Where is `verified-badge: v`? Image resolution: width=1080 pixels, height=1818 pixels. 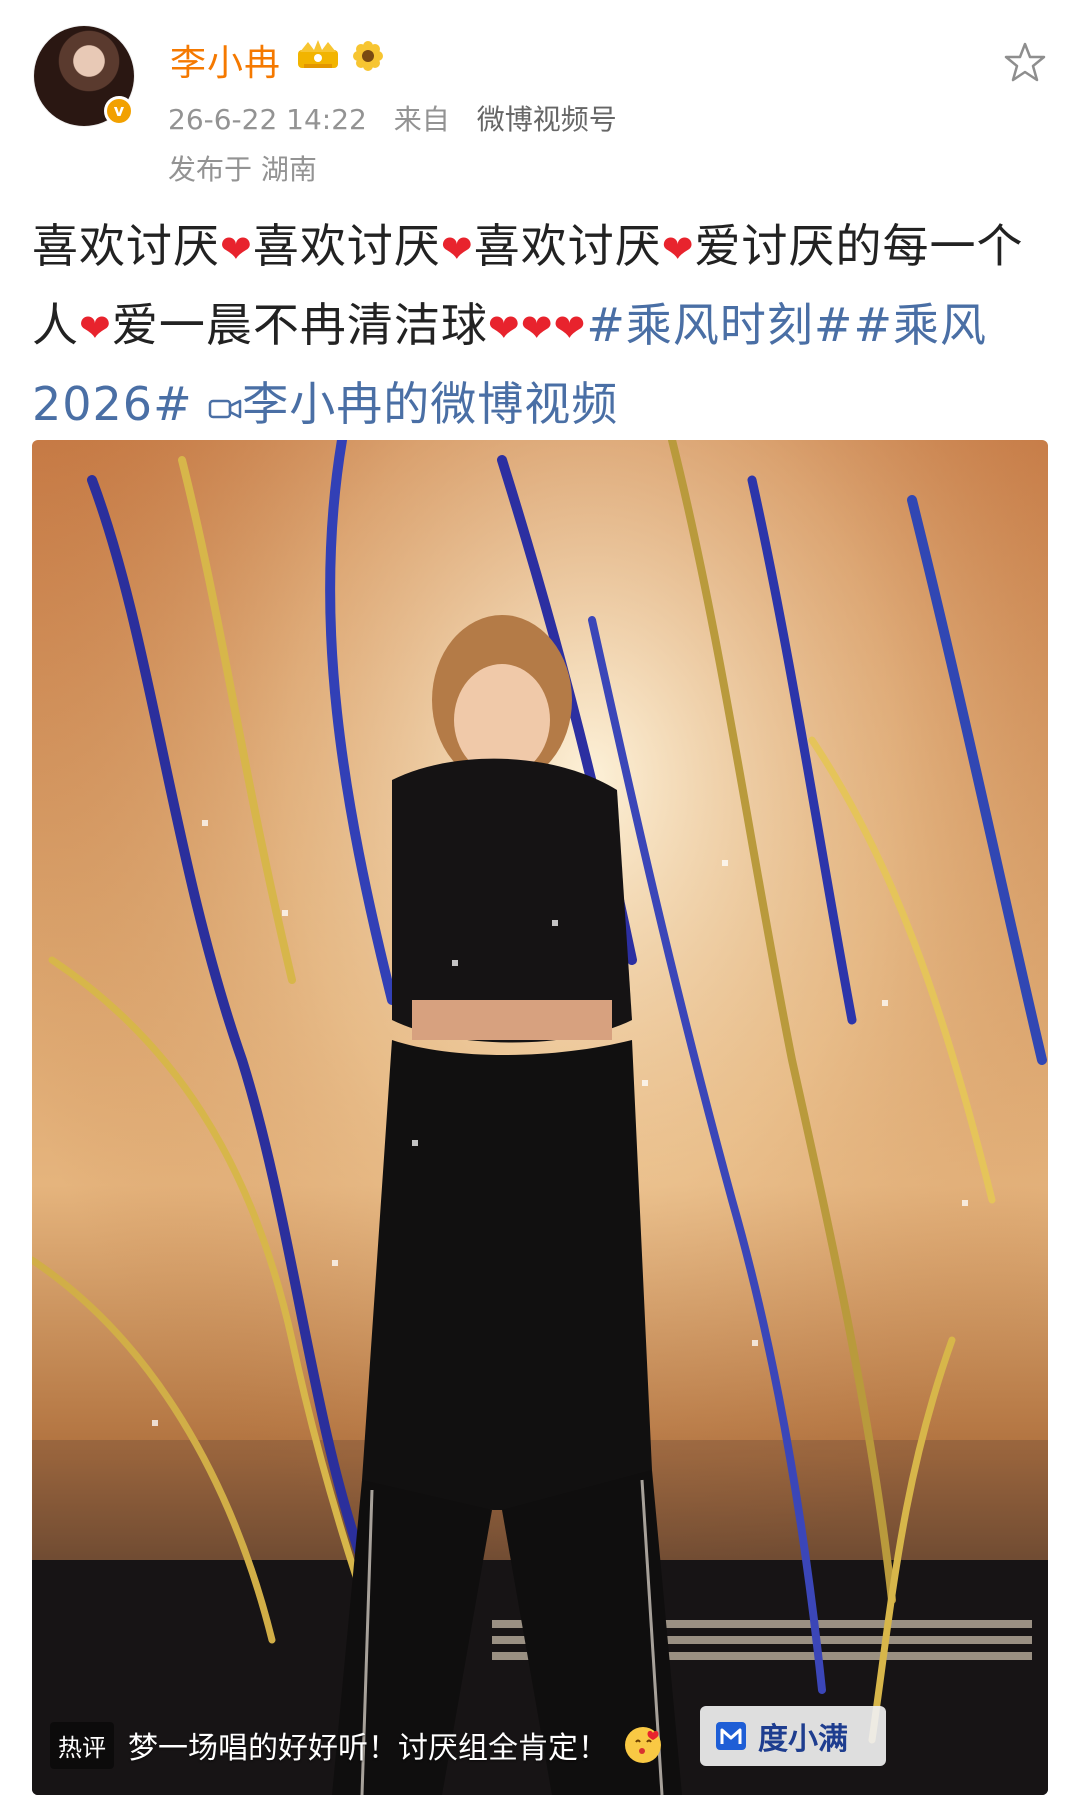 verified-badge: v is located at coordinates (119, 111).